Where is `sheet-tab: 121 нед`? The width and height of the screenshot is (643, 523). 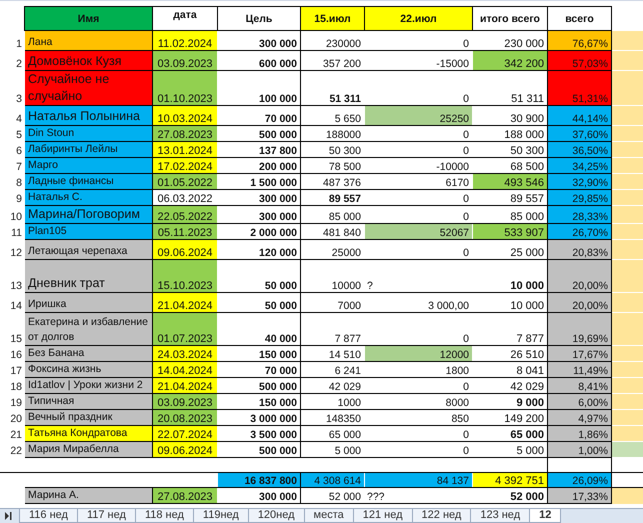
sheet-tab: 121 нед is located at coordinates (382, 516).